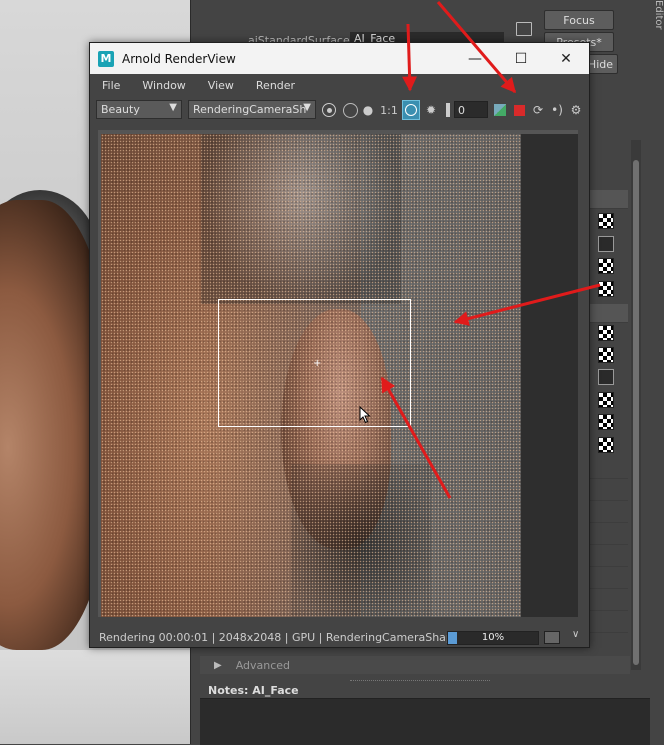 This screenshot has width=664, height=745. I want to click on menu-file: File, so click(110, 85).